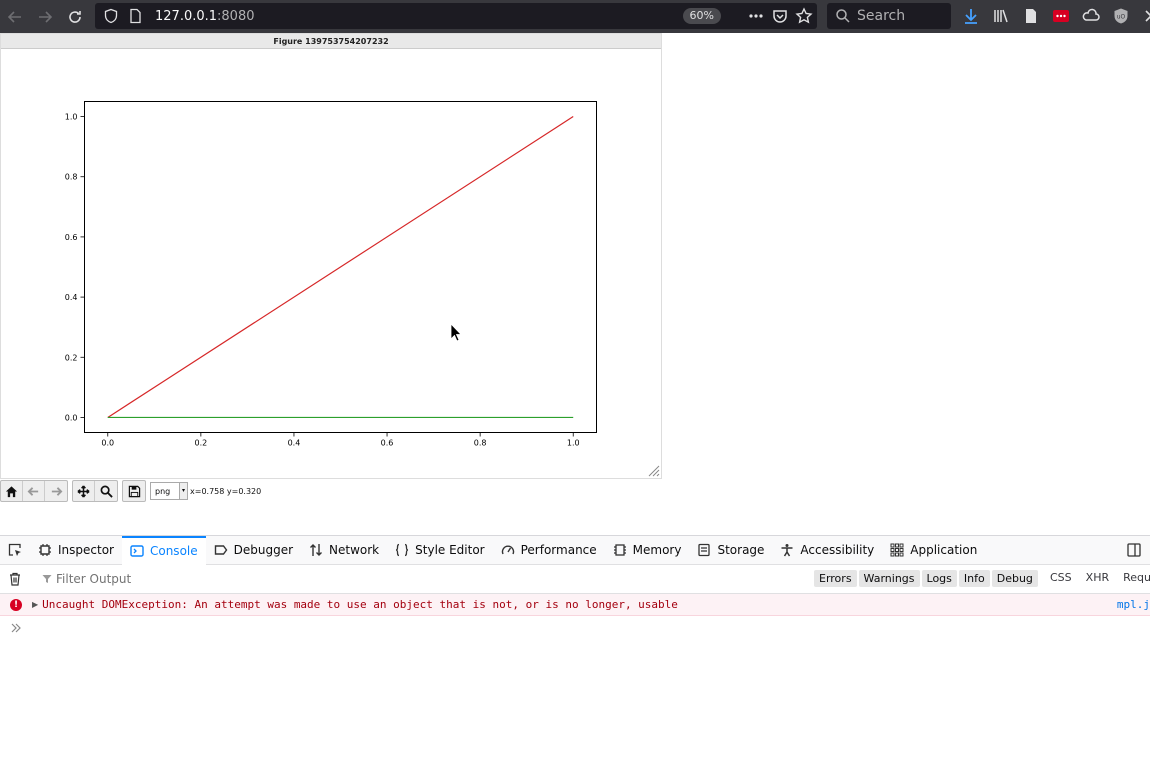 This screenshot has height=763, width=1150. Describe the element at coordinates (573, 443) in the screenshot. I see `x-tick-label: 1.0` at that location.